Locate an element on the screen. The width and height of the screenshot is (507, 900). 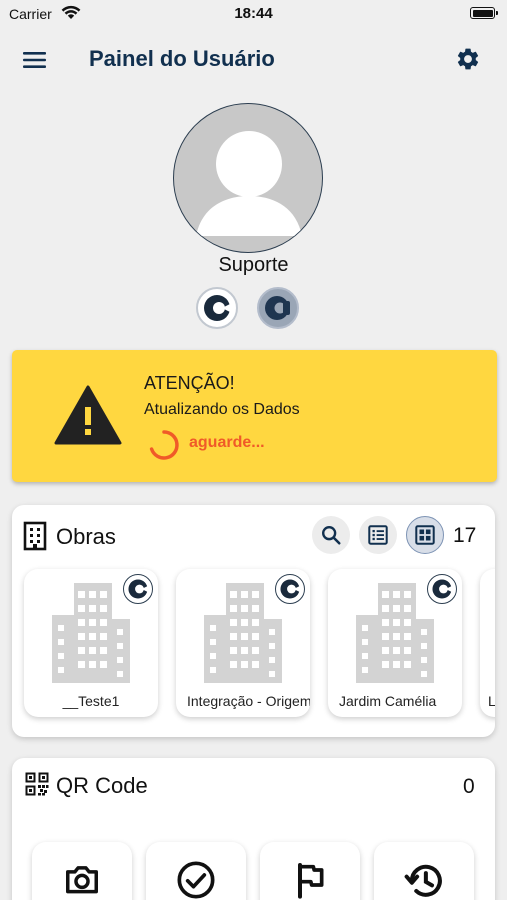
obra-tile: Jardim Camélia is located at coordinates (395, 643).